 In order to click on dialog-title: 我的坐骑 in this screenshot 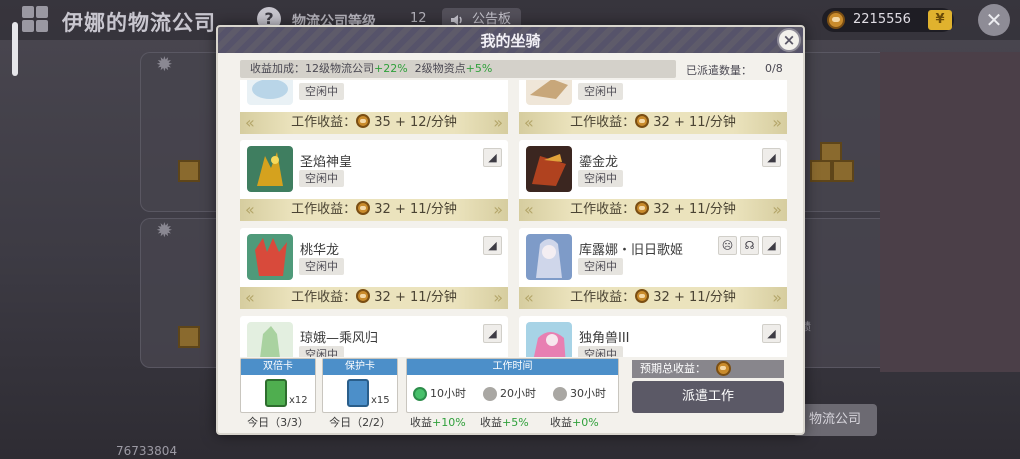, I will do `click(510, 41)`.